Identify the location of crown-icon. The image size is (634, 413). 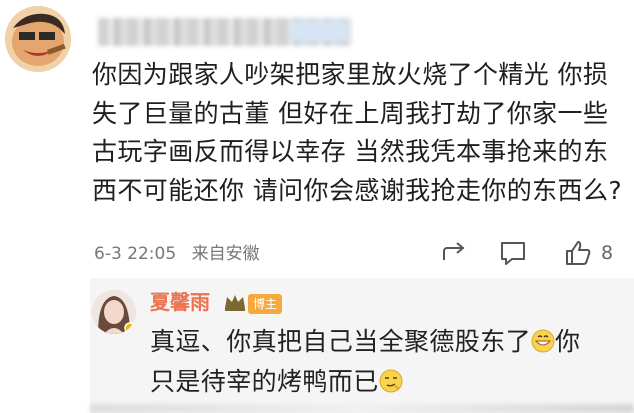
(235, 303).